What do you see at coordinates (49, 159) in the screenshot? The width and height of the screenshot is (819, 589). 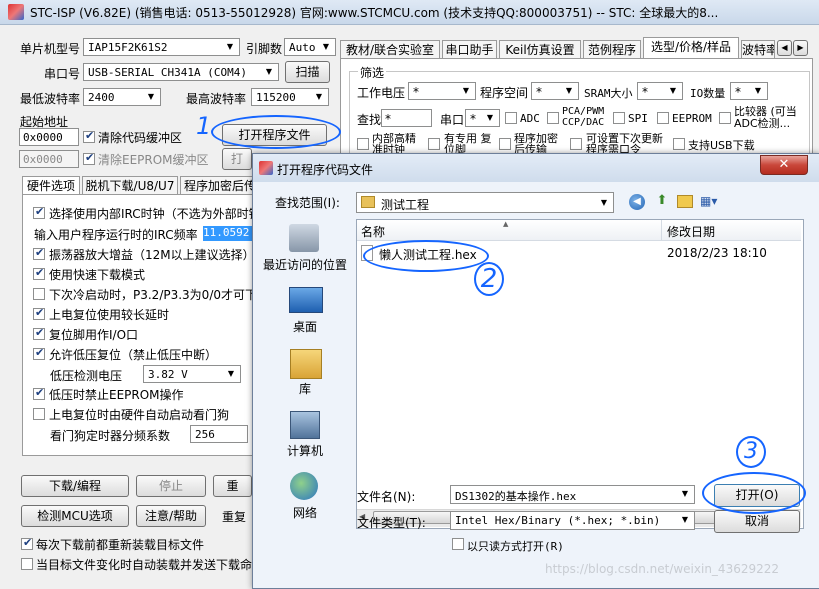 I see `eeprom-addr-input: 0x0000` at bounding box center [49, 159].